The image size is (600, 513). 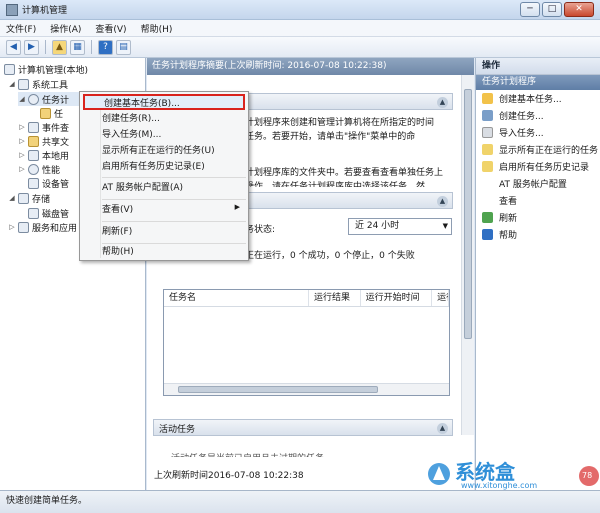 I want to click on summary-vertical-scrollbar, so click(x=467, y=255).